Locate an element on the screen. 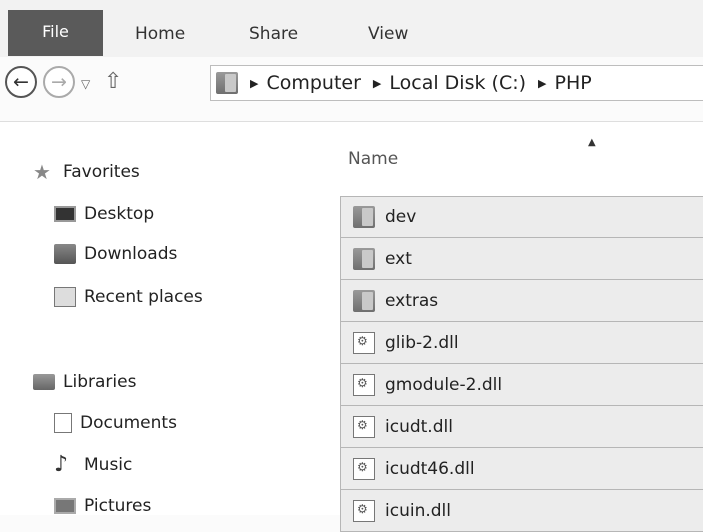 Image resolution: width=703 pixels, height=532 pixels. list-item: gmodule-2.dll is located at coordinates (521, 385).